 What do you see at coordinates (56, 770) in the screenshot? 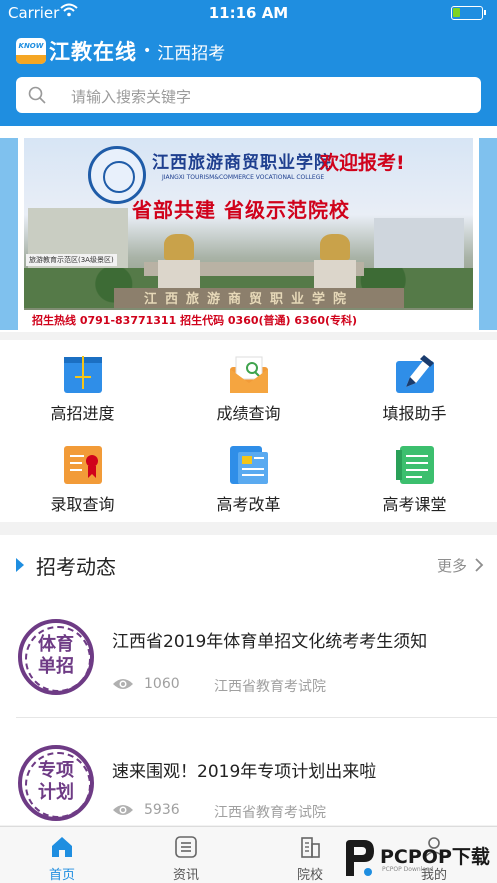
I see `stamp-line: 专项` at bounding box center [56, 770].